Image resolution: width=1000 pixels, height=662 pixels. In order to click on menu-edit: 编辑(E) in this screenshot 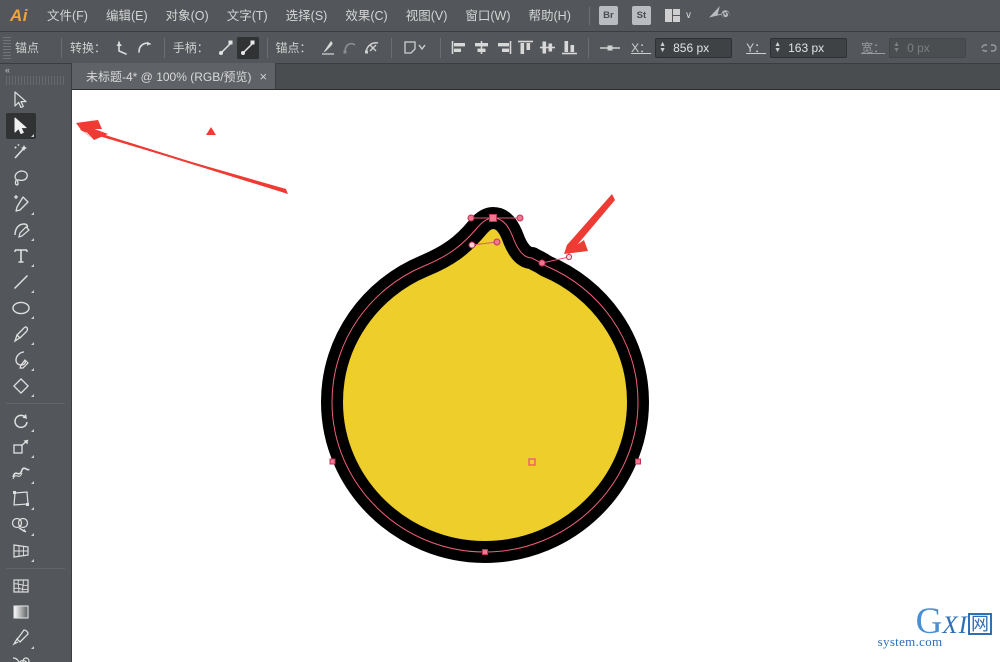, I will do `click(127, 16)`.